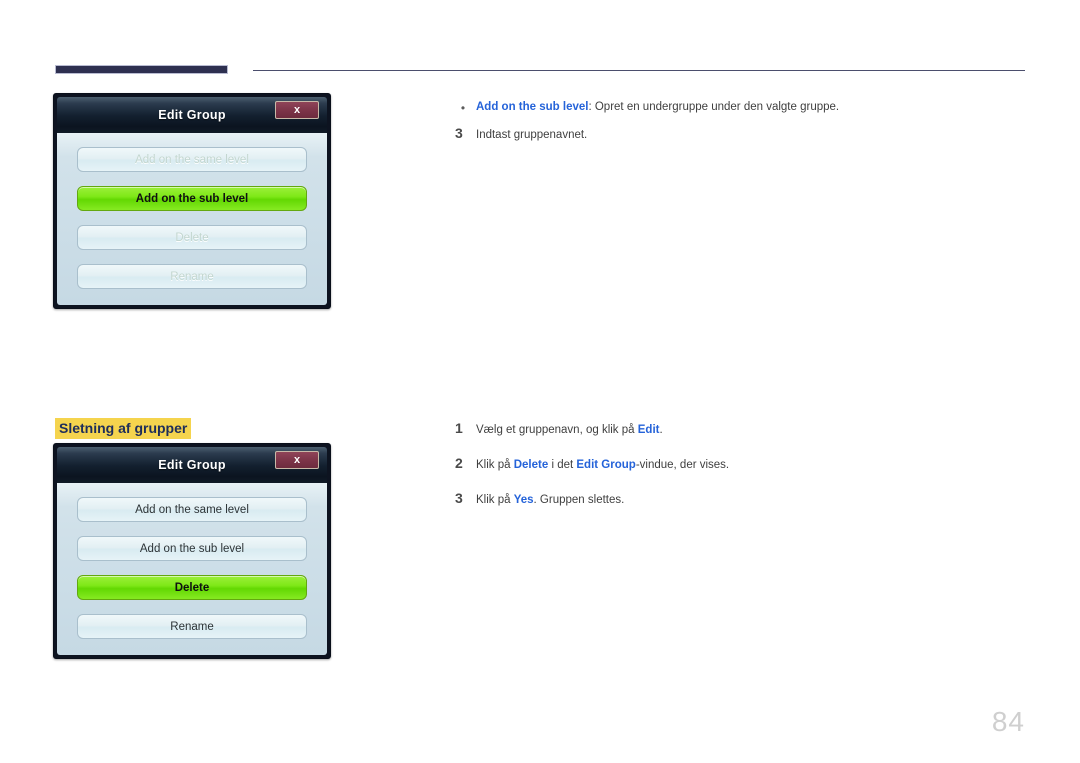  Describe the element at coordinates (639, 70) in the screenshot. I see `header-rule-thin` at that location.